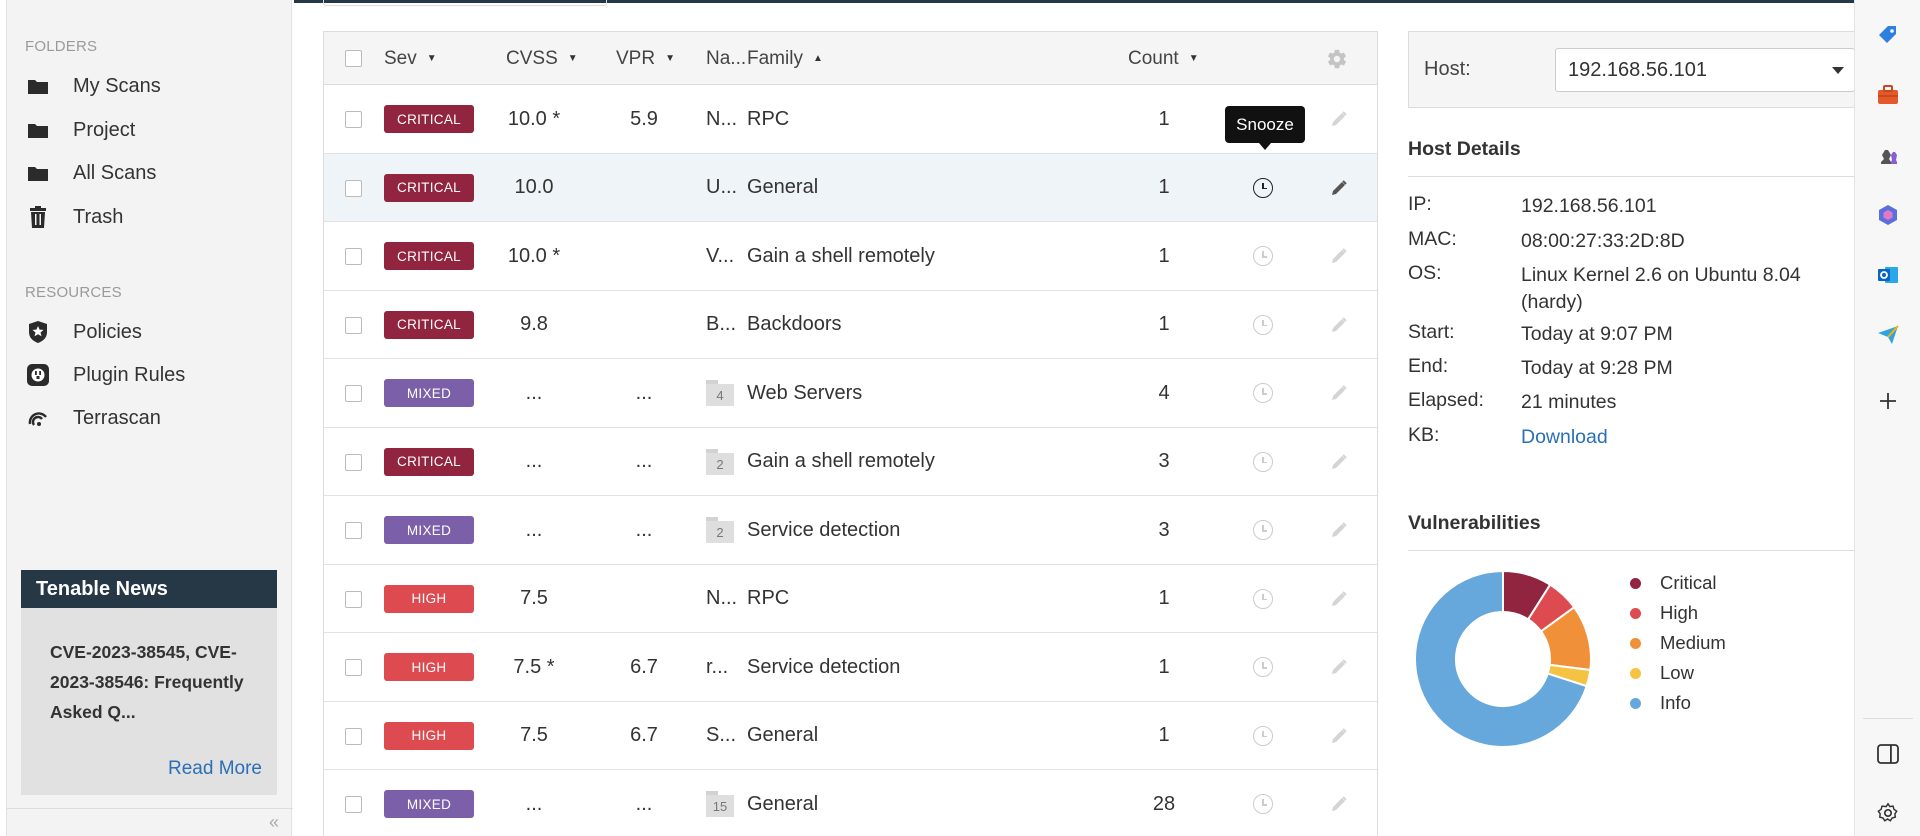  Describe the element at coordinates (1888, 401) in the screenshot. I see `plus-icon` at that location.